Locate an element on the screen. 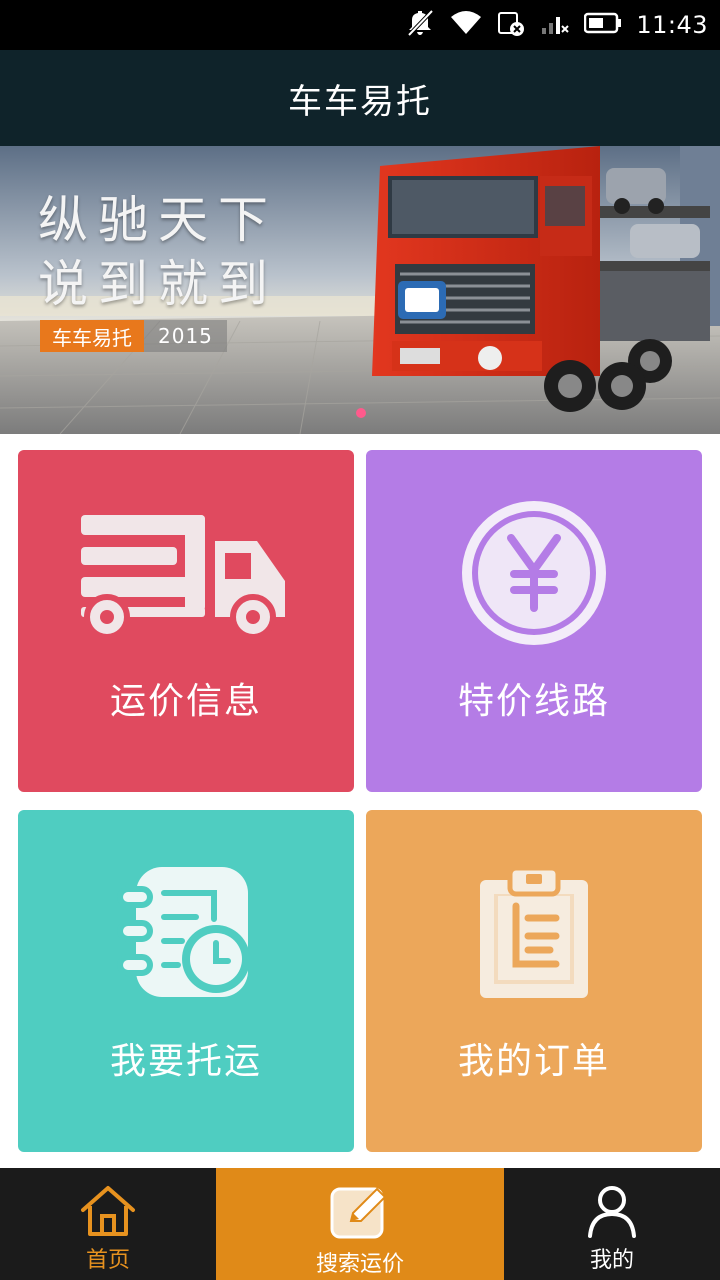 The width and height of the screenshot is (720, 1280). banner-year: 2015 is located at coordinates (185, 336).